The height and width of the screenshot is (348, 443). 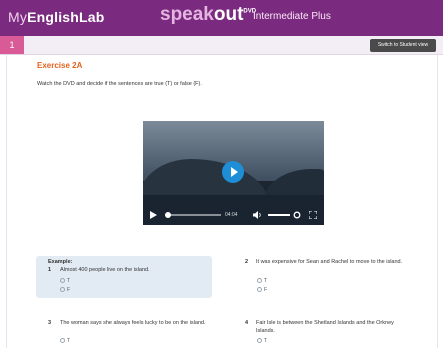 What do you see at coordinates (313, 215) in the screenshot?
I see `fullscreen-icon` at bounding box center [313, 215].